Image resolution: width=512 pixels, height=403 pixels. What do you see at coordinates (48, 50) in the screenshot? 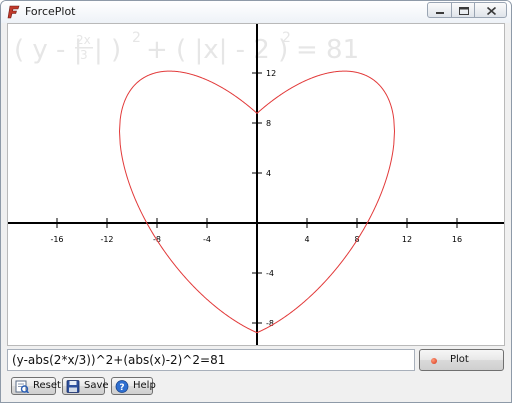
I see `formula-y-part: ( y - |` at bounding box center [48, 50].